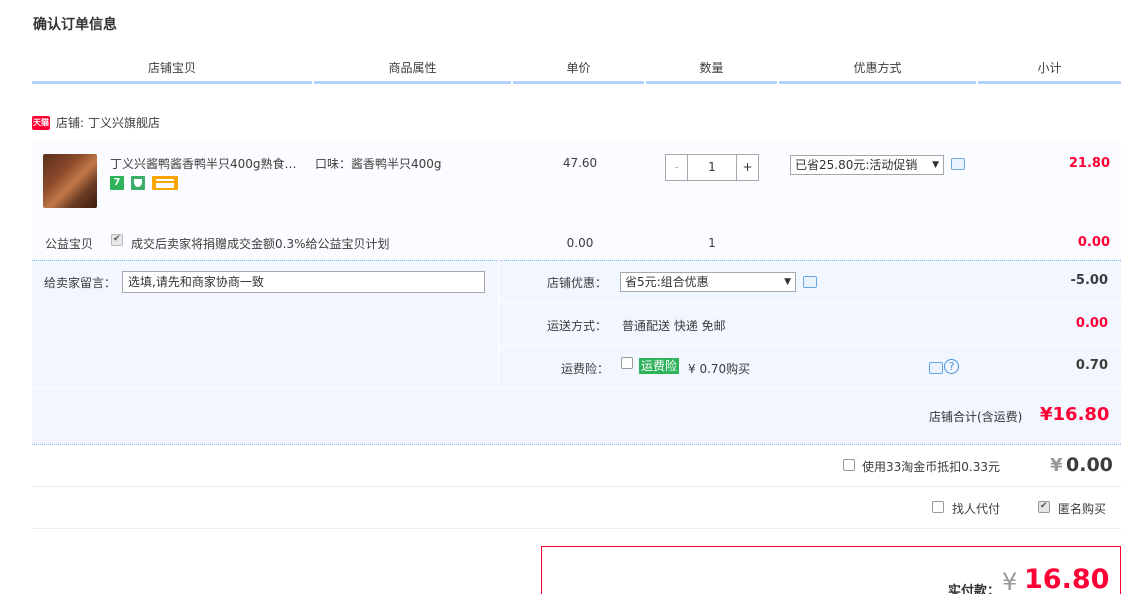 The width and height of the screenshot is (1136, 594). Describe the element at coordinates (1089, 163) in the screenshot. I see `item-subtotal: 21.80` at that location.